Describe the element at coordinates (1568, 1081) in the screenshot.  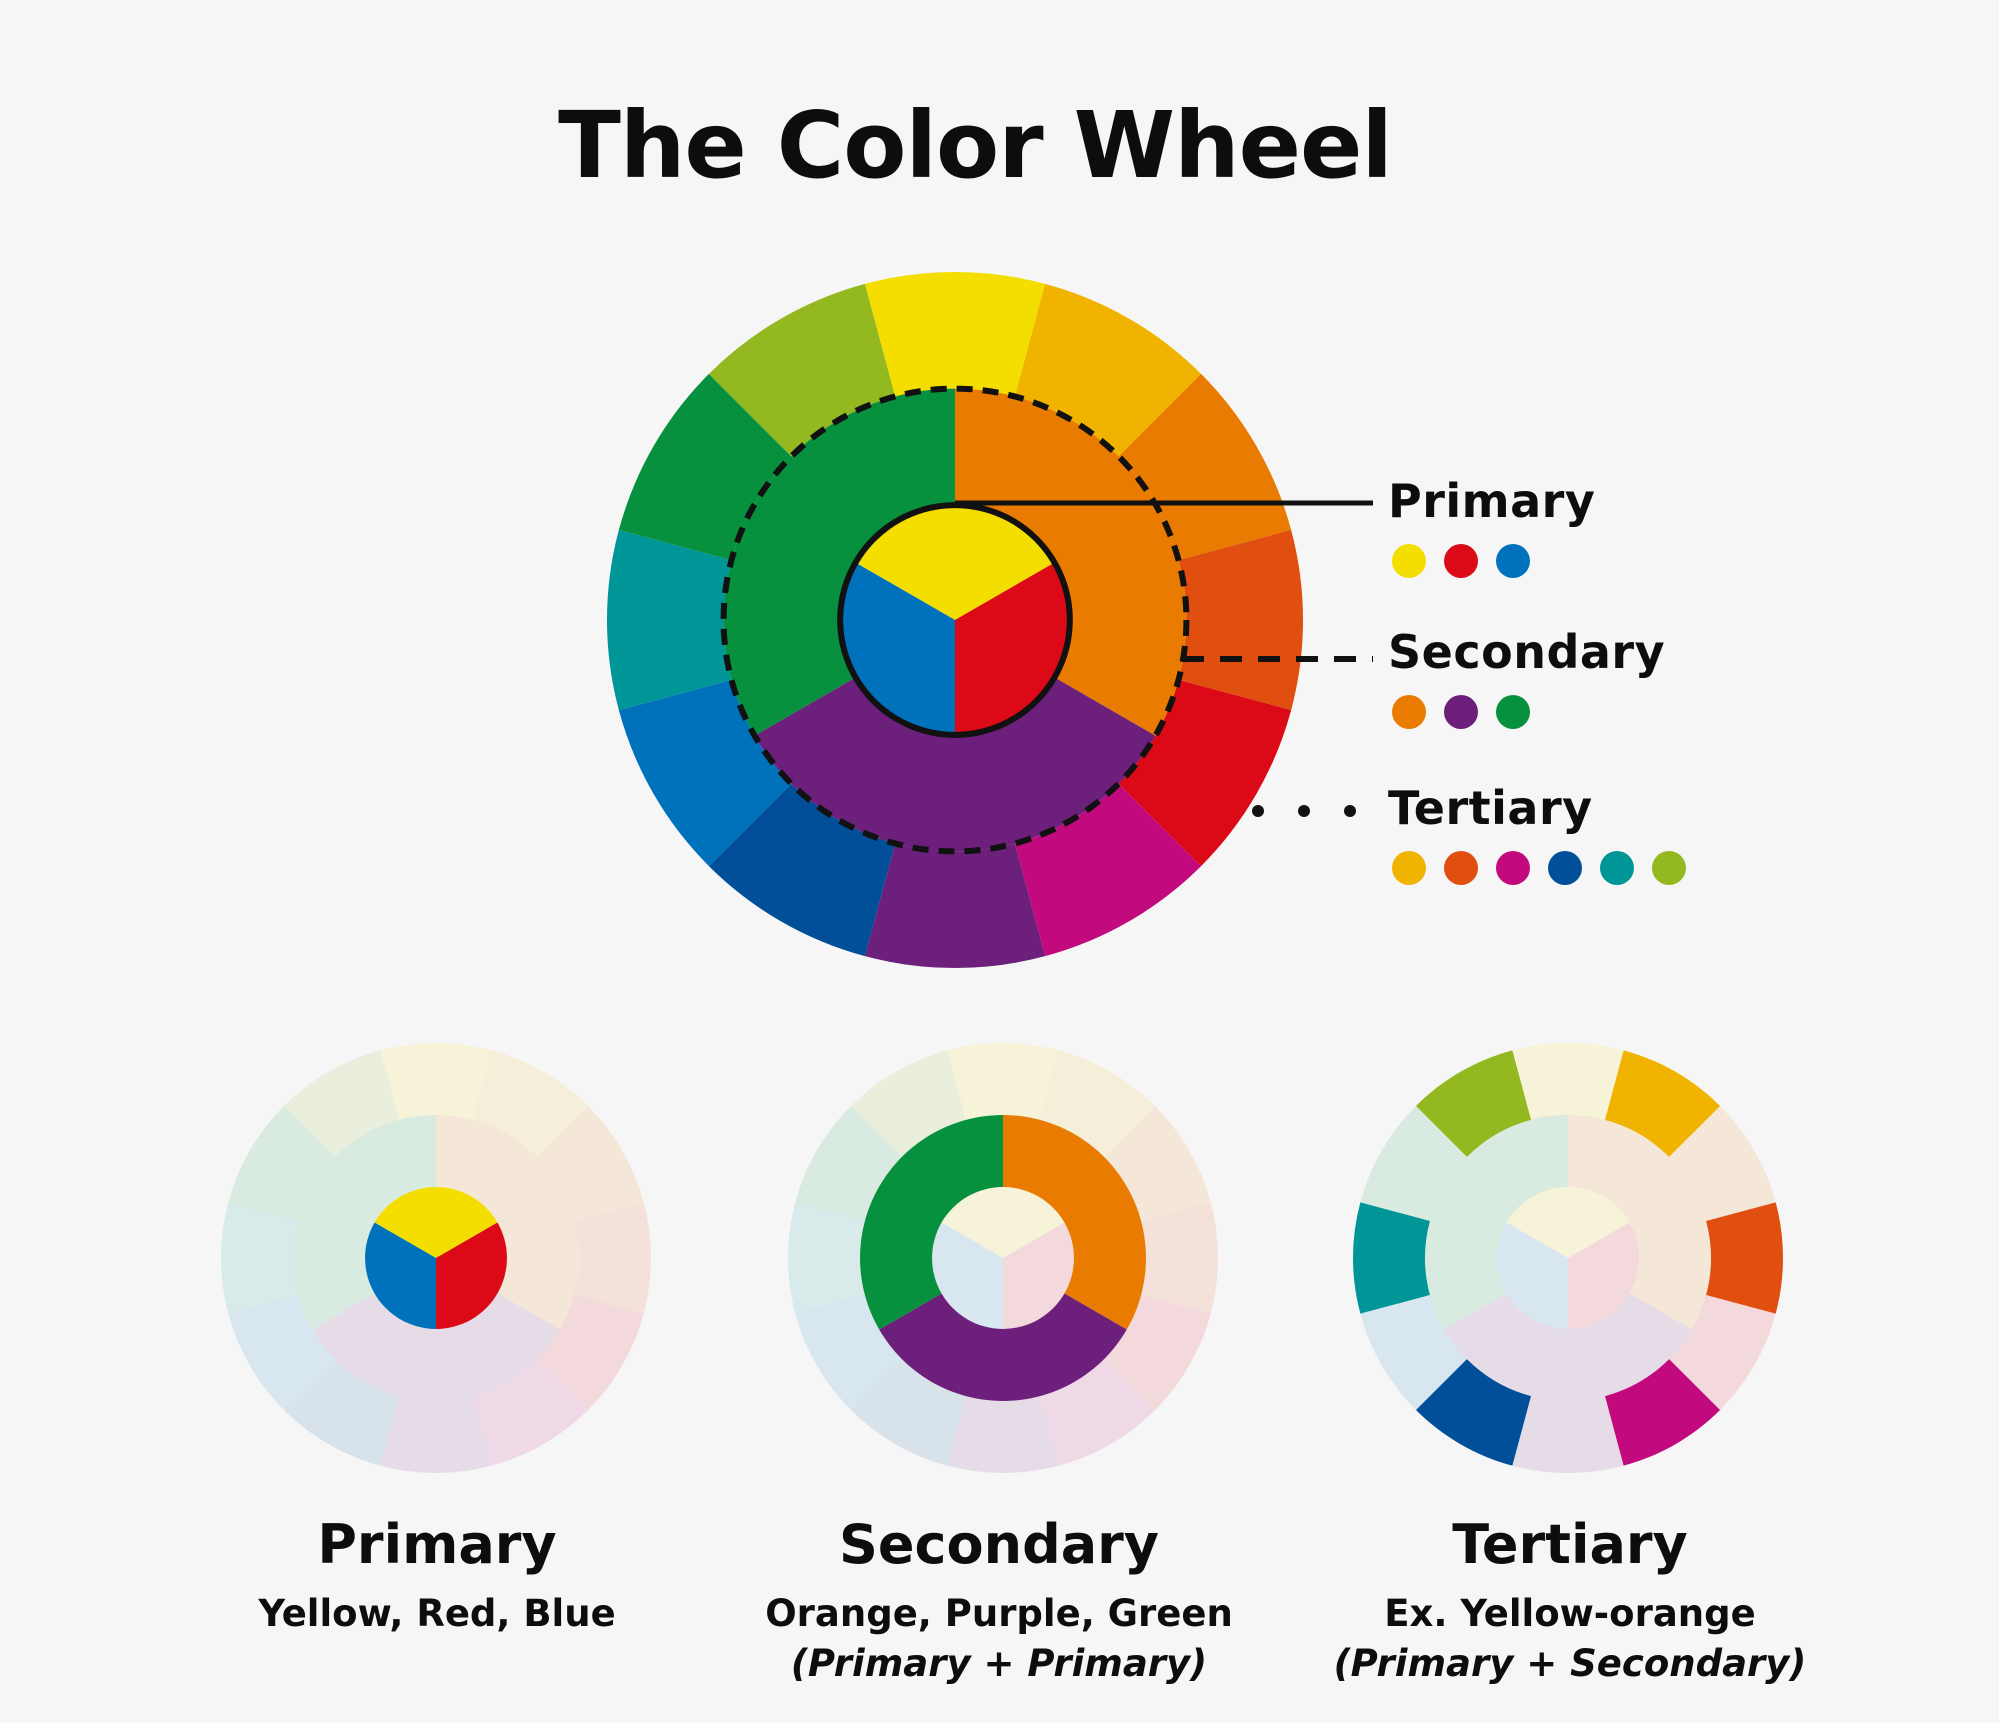
I see `tertiary-example-outer-segment-yellow` at that location.